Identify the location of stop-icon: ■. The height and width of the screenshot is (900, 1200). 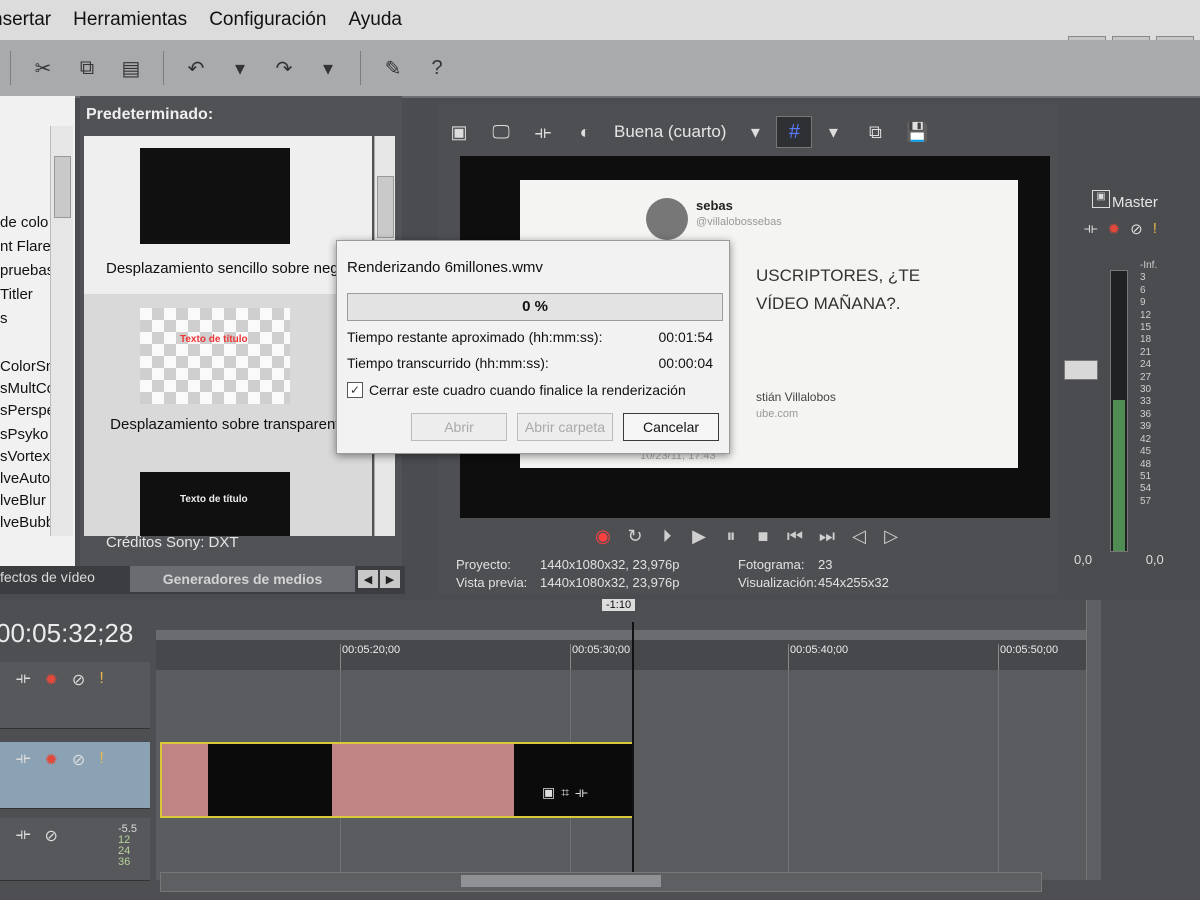
(763, 536).